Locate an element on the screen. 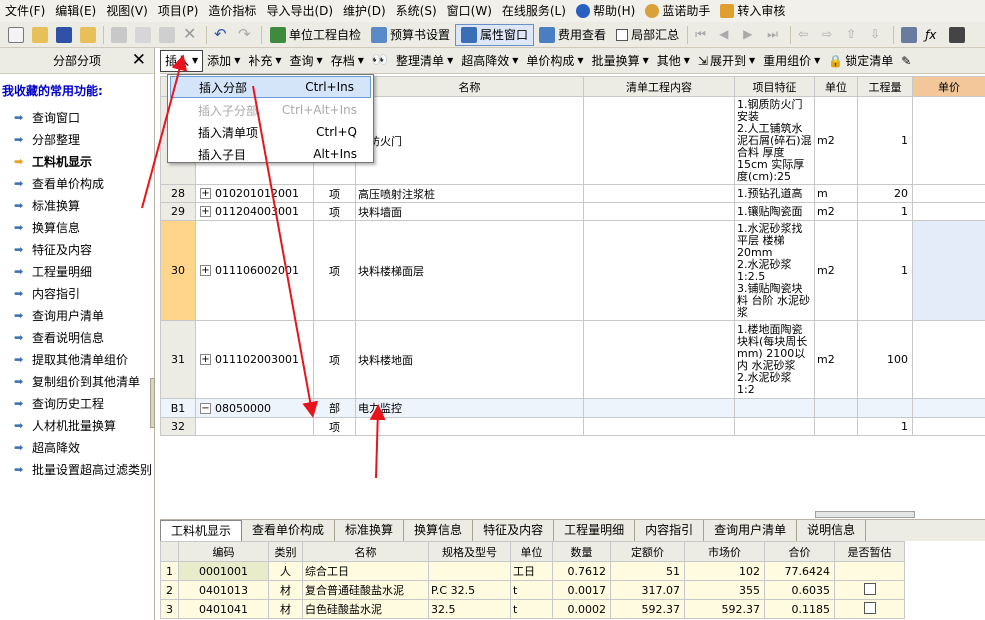 This screenshot has height=620, width=985. next-page-icon: ▶ is located at coordinates (751, 35).